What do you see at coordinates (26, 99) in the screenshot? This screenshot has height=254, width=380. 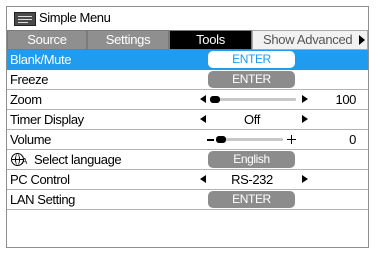 I see `zoom-label: Zoom` at bounding box center [26, 99].